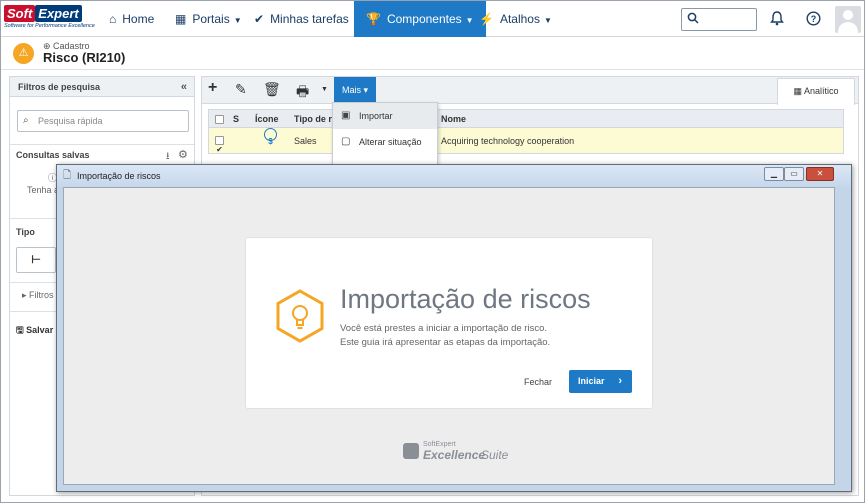  Describe the element at coordinates (465, 299) in the screenshot. I see `wizard-heading: Importação de riscos` at that location.